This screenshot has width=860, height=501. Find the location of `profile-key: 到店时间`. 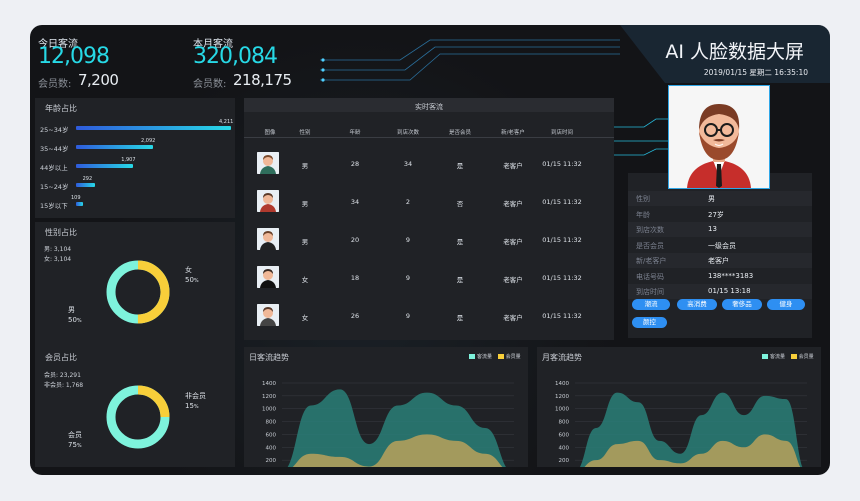

profile-key: 到店时间 is located at coordinates (650, 292).